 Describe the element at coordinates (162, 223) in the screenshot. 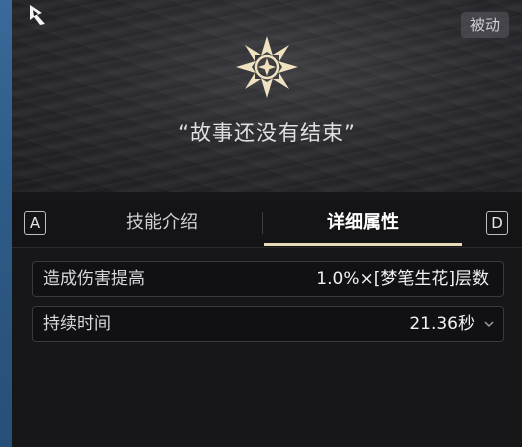

I see `tab-skill-intro: 技能介绍` at that location.